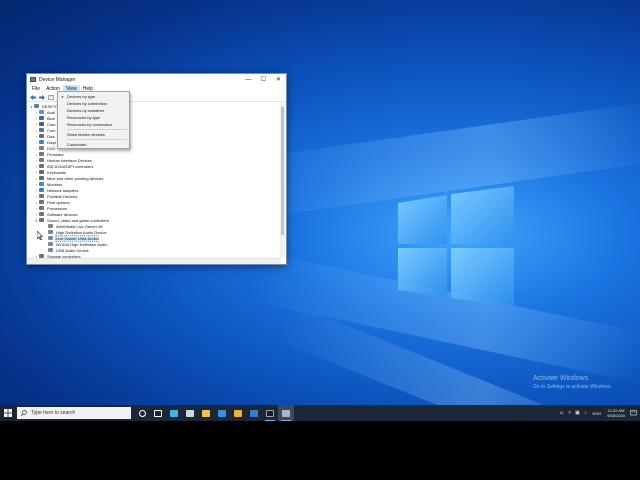  I want to click on back-button, so click(32, 97).